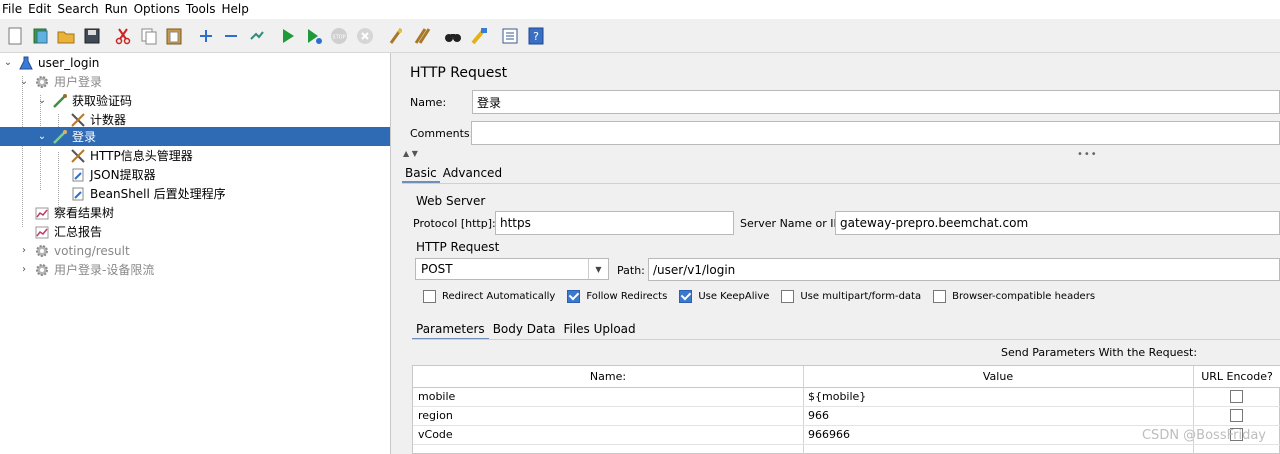  I want to click on table-row: region 966, so click(846, 416).